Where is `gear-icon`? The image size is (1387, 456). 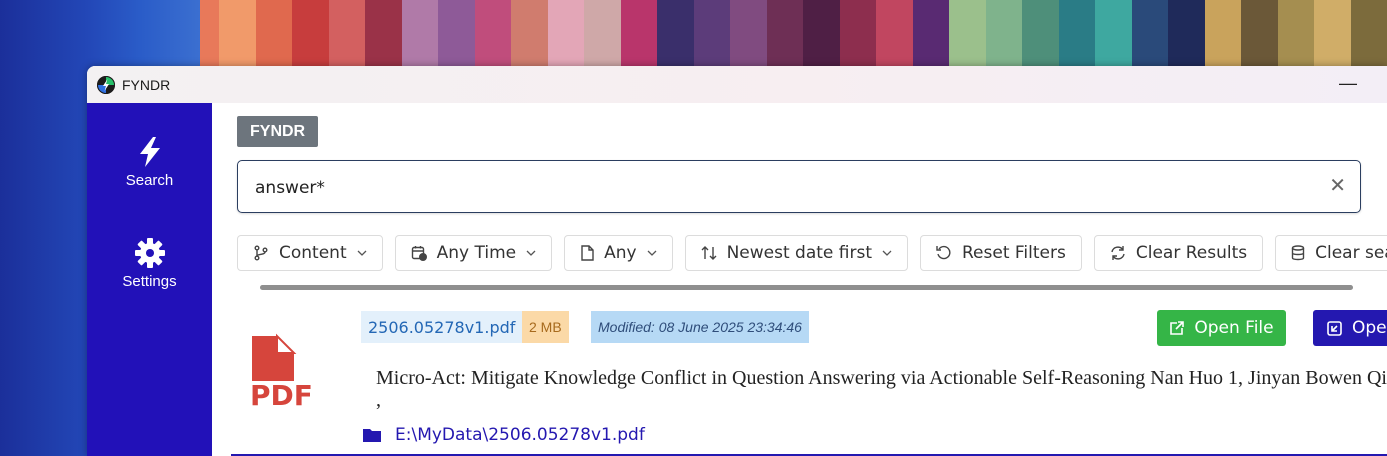
gear-icon is located at coordinates (149, 253).